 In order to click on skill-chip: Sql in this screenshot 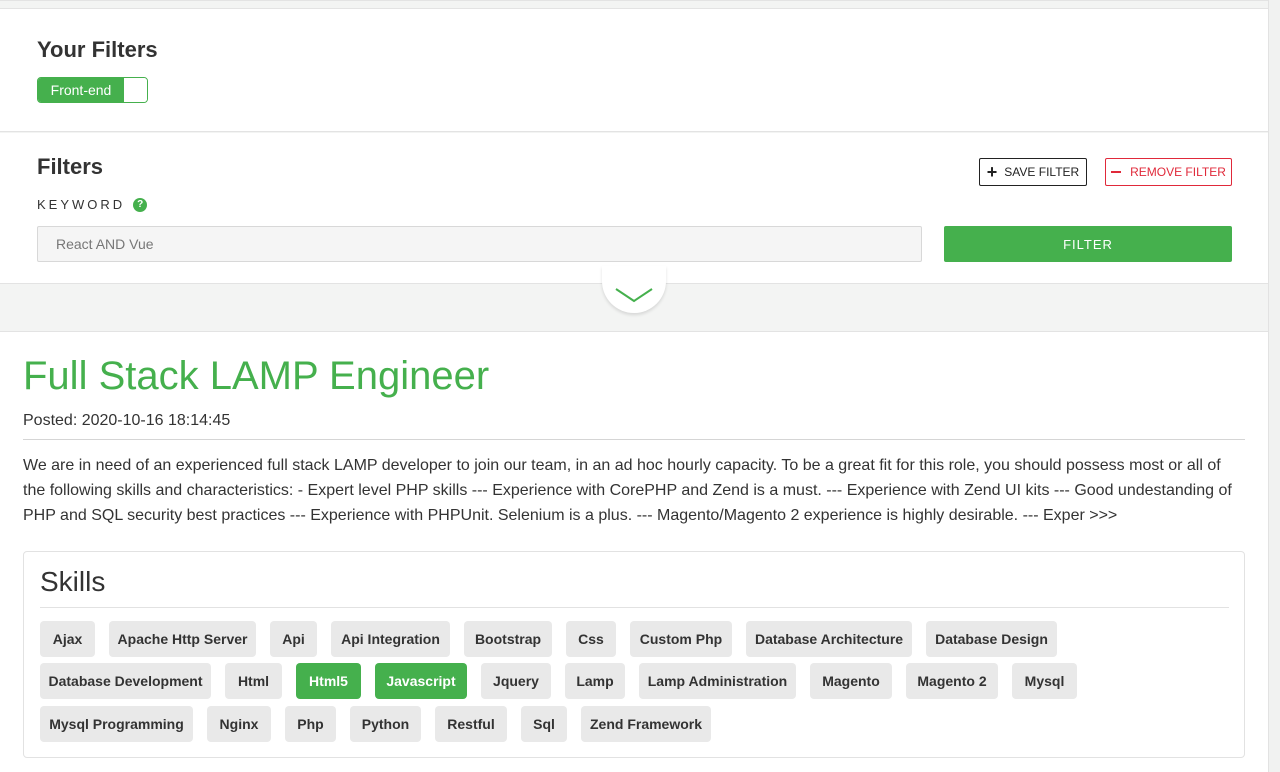, I will do `click(544, 724)`.